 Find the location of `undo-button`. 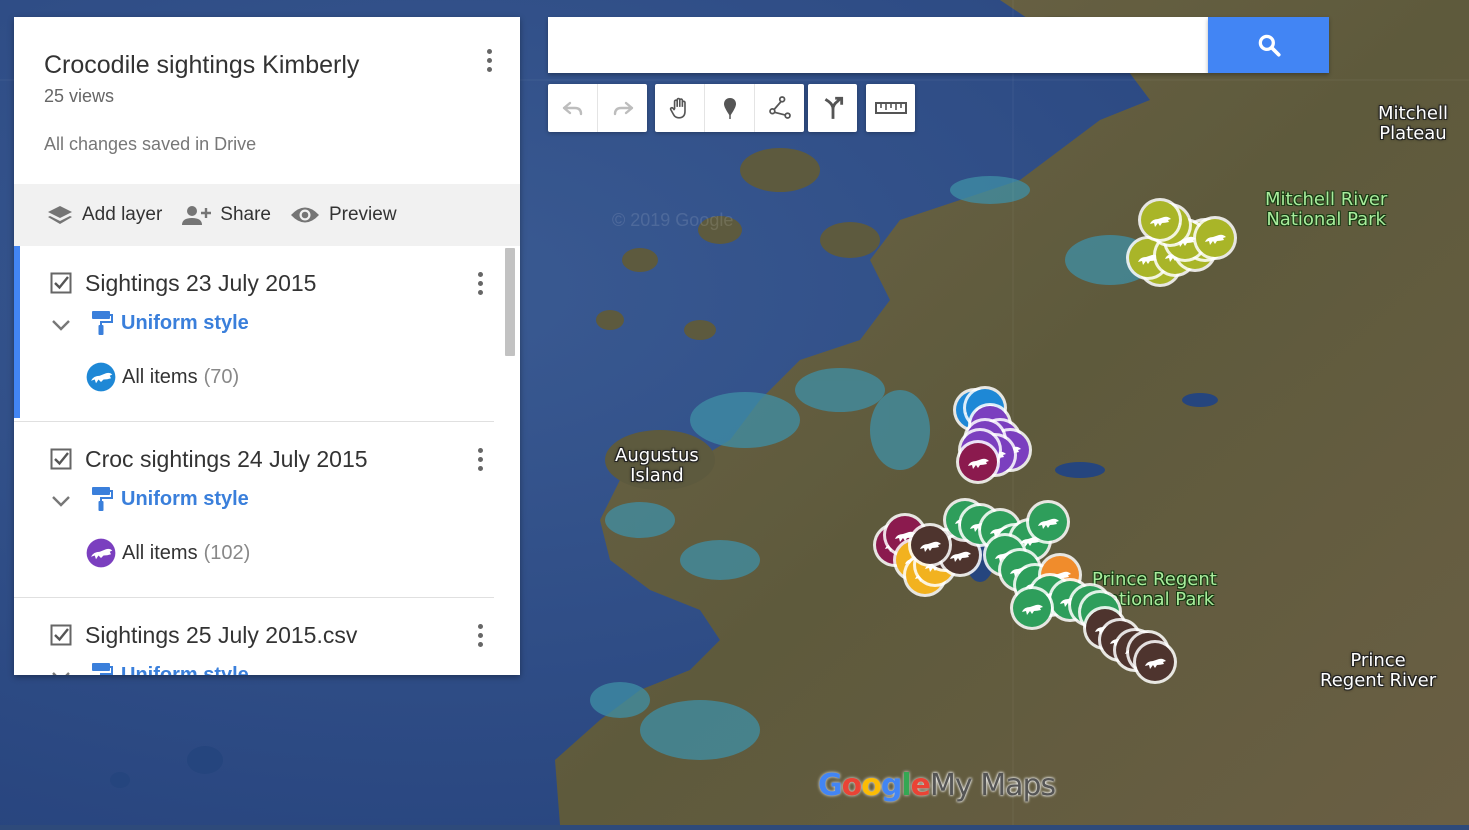

undo-button is located at coordinates (572, 108).